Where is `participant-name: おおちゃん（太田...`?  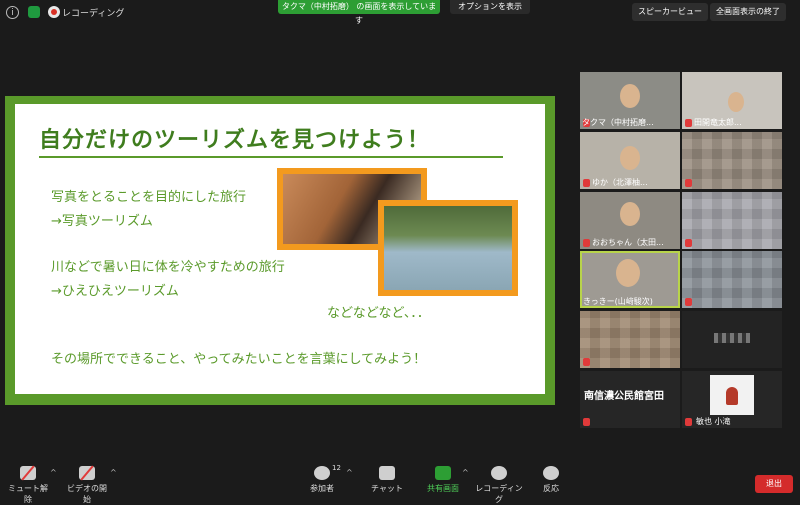
participant-name: おおちゃん（太田... is located at coordinates (628, 242).